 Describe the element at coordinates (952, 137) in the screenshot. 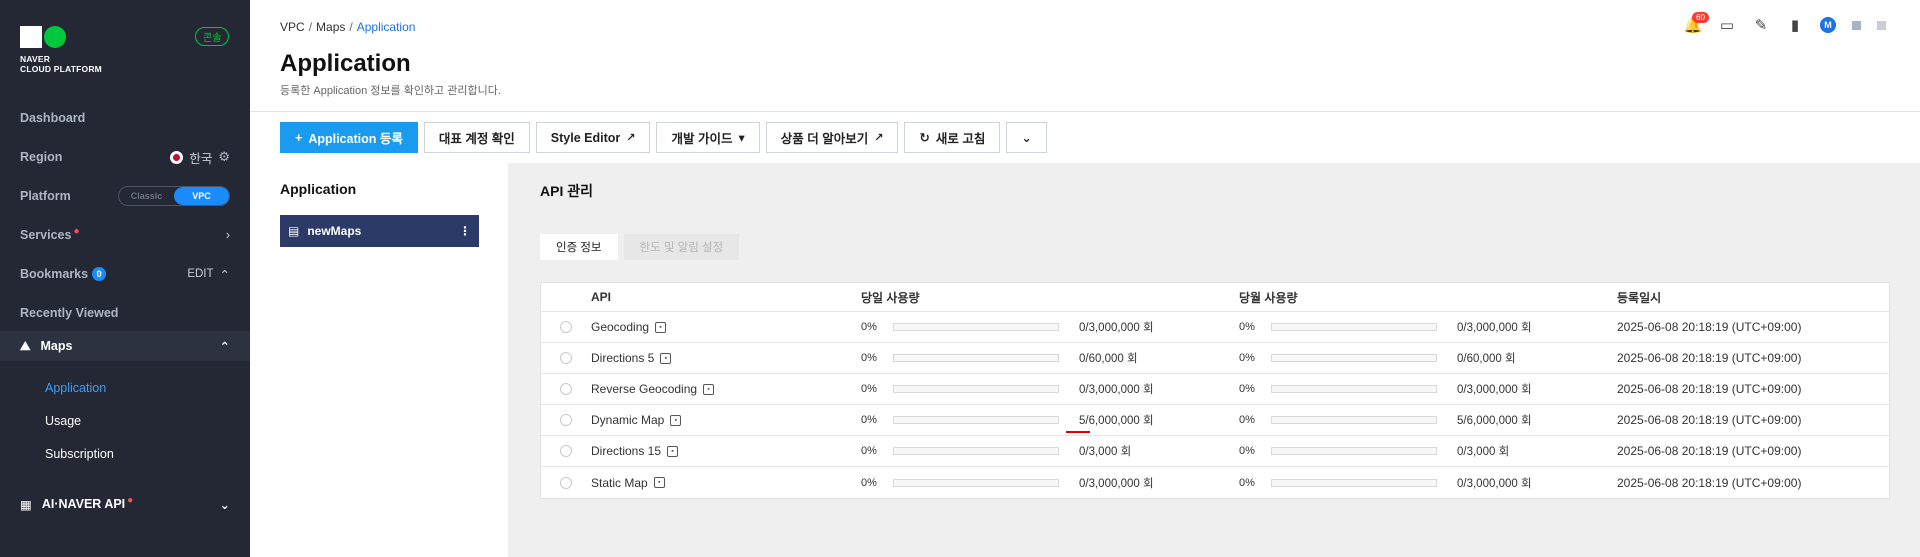

I see `refresh-button: ↻ 새로 고침` at that location.